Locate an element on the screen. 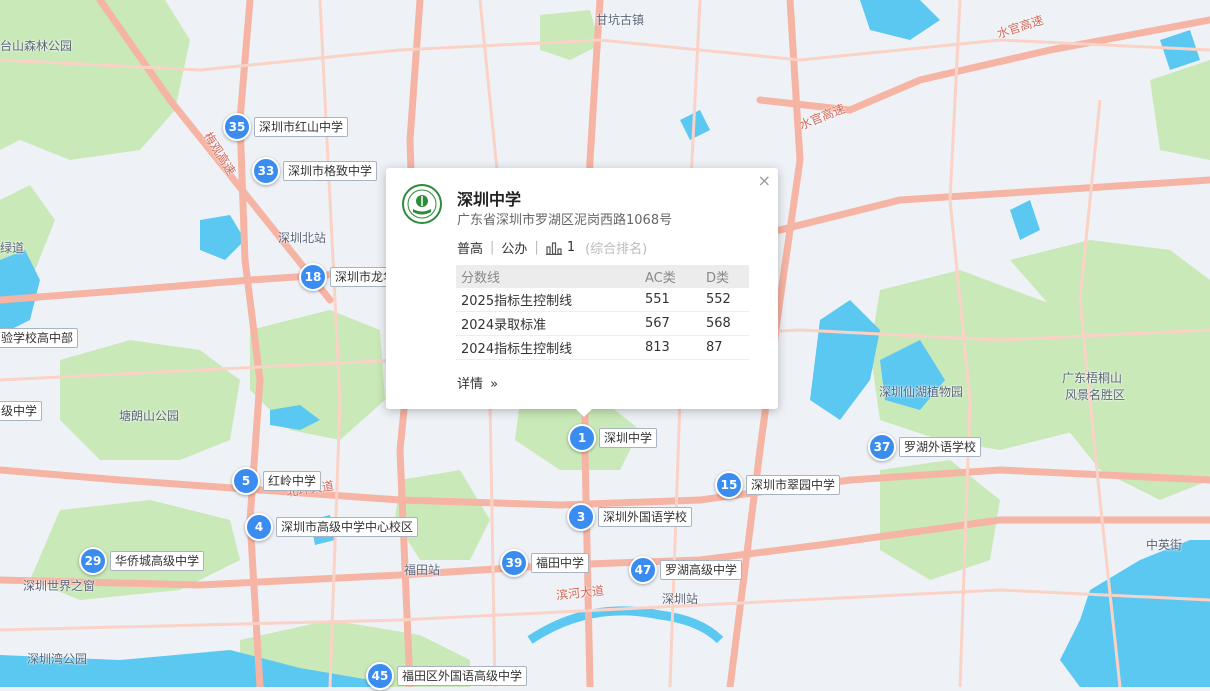 This screenshot has width=1210, height=691. marker-number: 18 is located at coordinates (313, 277).